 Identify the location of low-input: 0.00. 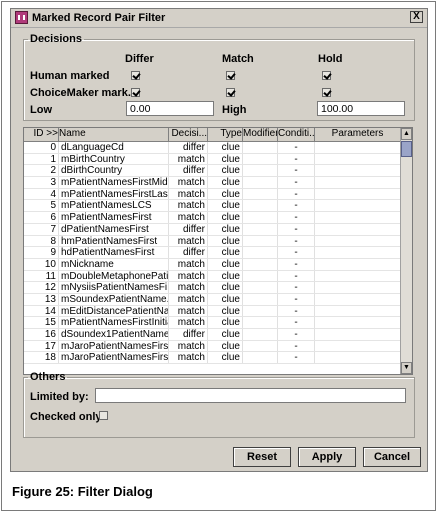
(170, 108).